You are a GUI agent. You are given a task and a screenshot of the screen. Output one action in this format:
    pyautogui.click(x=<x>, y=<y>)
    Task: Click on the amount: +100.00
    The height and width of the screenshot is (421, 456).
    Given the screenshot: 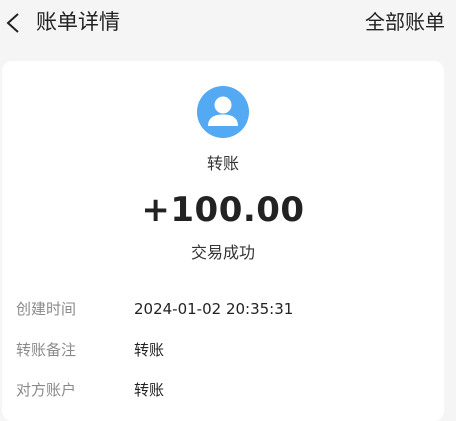 What is the action you would take?
    pyautogui.click(x=223, y=210)
    